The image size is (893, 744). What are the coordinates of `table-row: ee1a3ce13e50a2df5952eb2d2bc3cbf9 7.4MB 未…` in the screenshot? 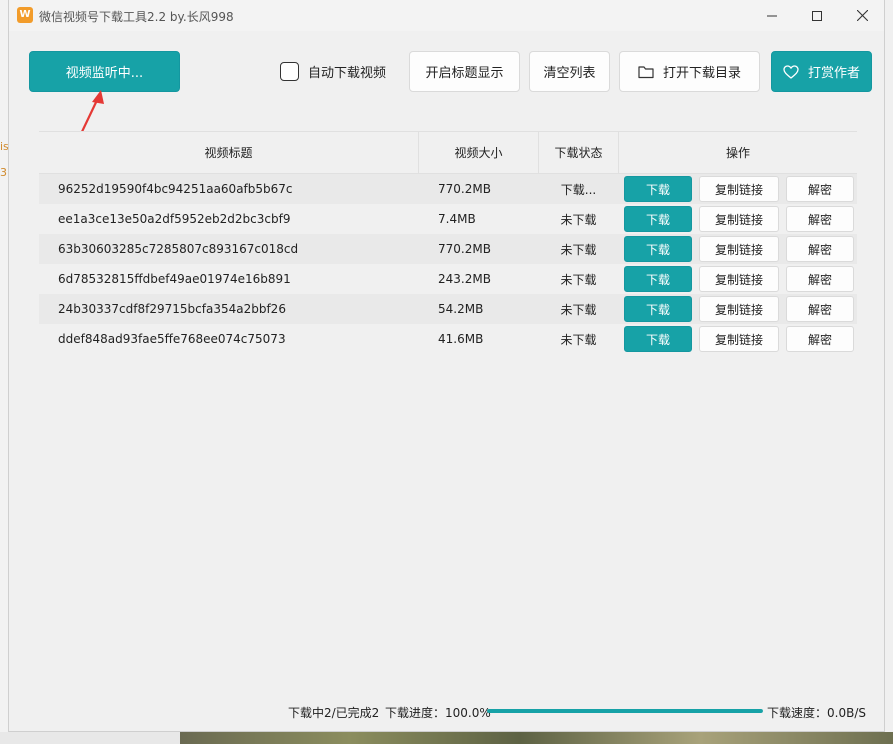 It's located at (448, 219).